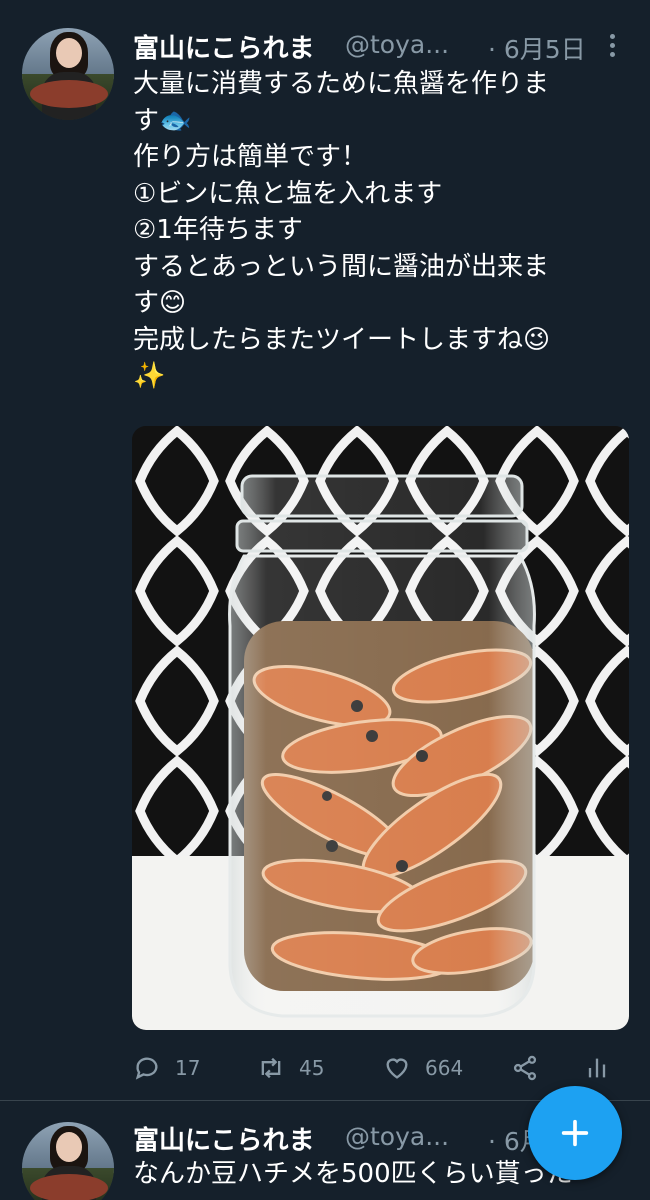  I want to click on tweet-text-line: ①ビンに魚と塩を入れます, so click(288, 193).